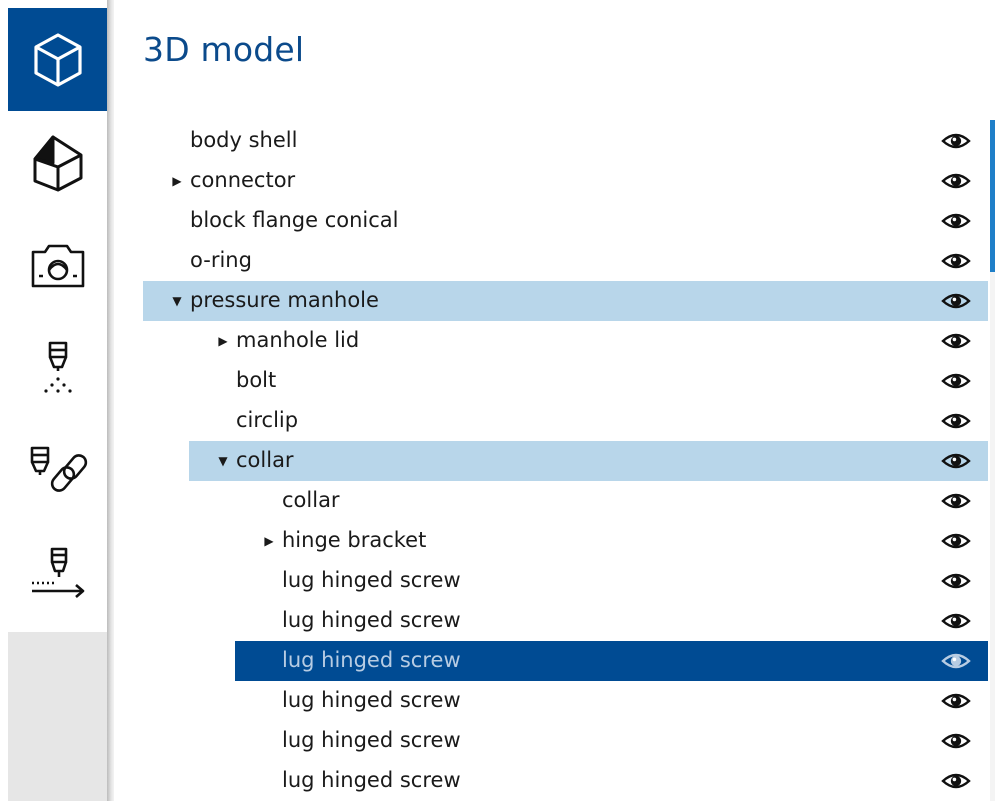  Describe the element at coordinates (588, 461) in the screenshot. I see `tree-row: ▼ collar` at that location.